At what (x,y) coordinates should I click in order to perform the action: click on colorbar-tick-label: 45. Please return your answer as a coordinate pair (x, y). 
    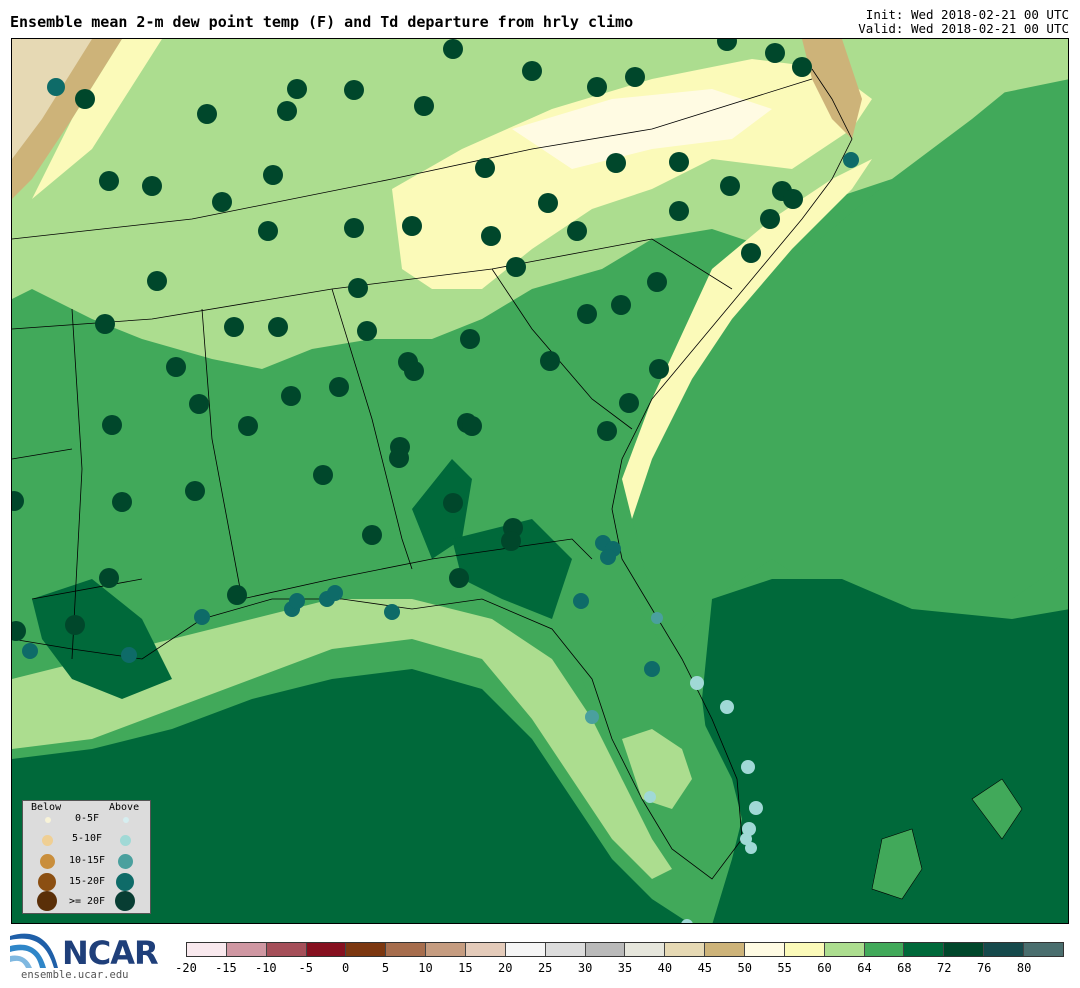
    Looking at the image, I should click on (705, 968).